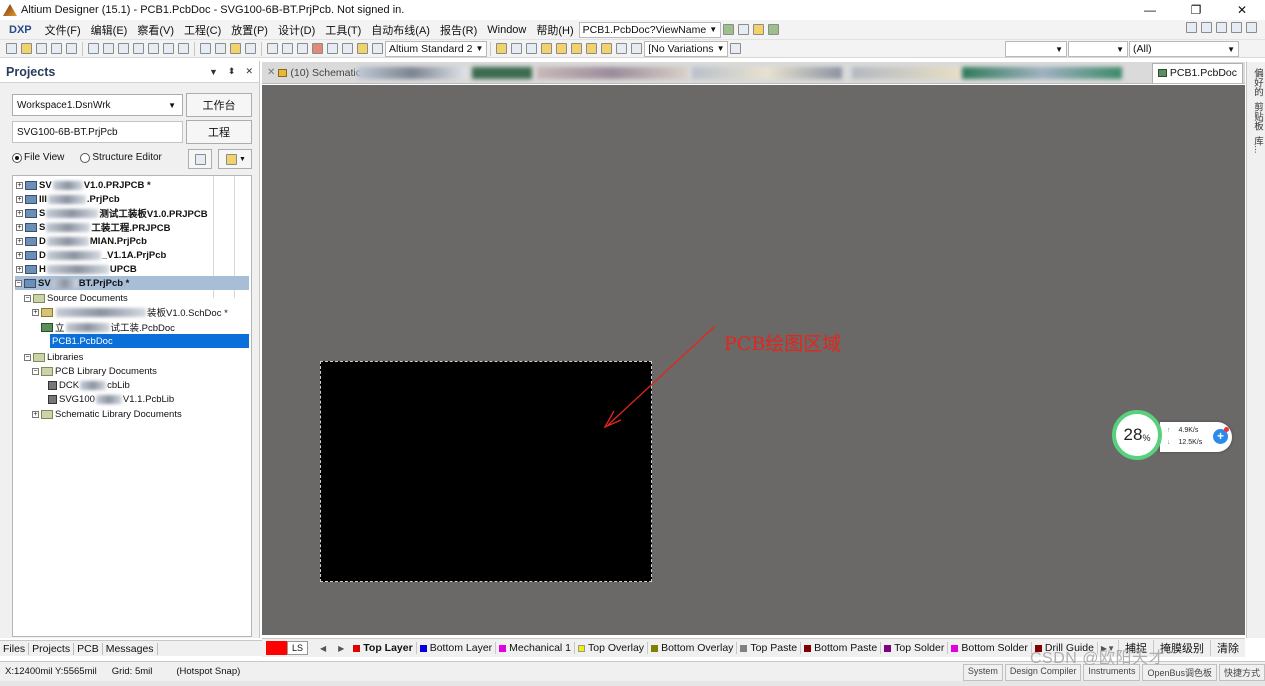 The height and width of the screenshot is (686, 1265). Describe the element at coordinates (111, 399) in the screenshot. I see `pcb-library-item: SVG100 V1.1.PcbLib` at that location.